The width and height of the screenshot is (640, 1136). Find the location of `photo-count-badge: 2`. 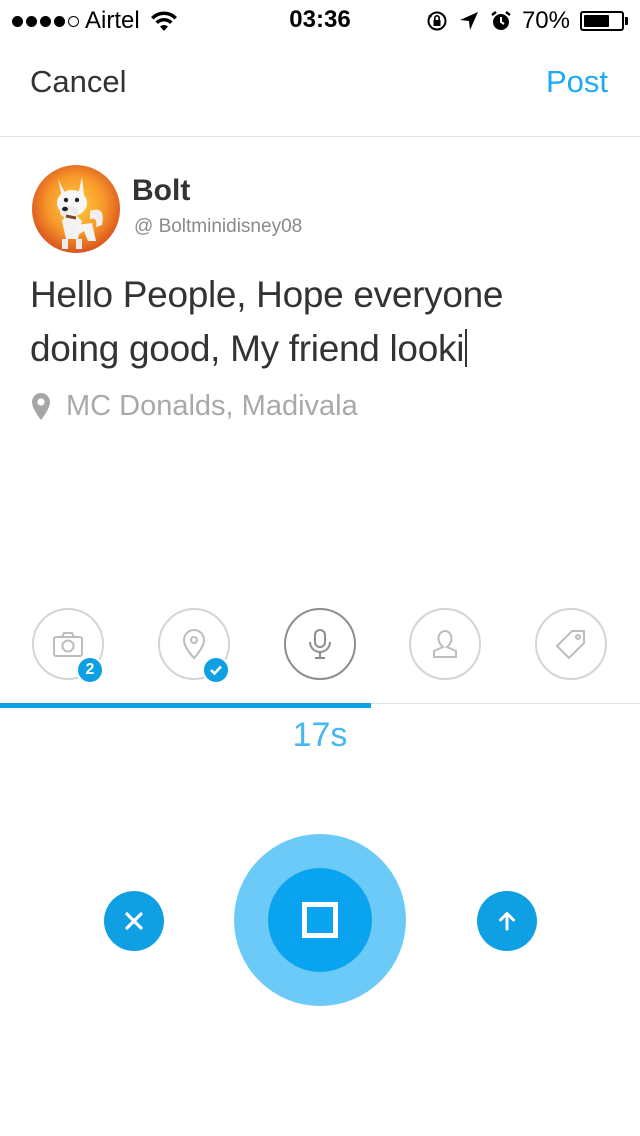

photo-count-badge: 2 is located at coordinates (90, 670).